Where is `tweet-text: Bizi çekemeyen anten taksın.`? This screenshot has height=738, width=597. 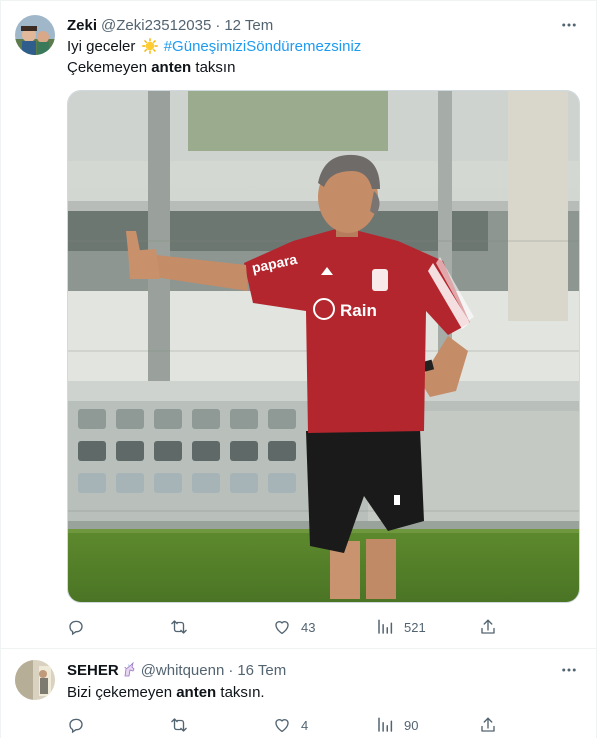
tweet-text: Bizi çekemeyen anten taksın. is located at coordinates (166, 692).